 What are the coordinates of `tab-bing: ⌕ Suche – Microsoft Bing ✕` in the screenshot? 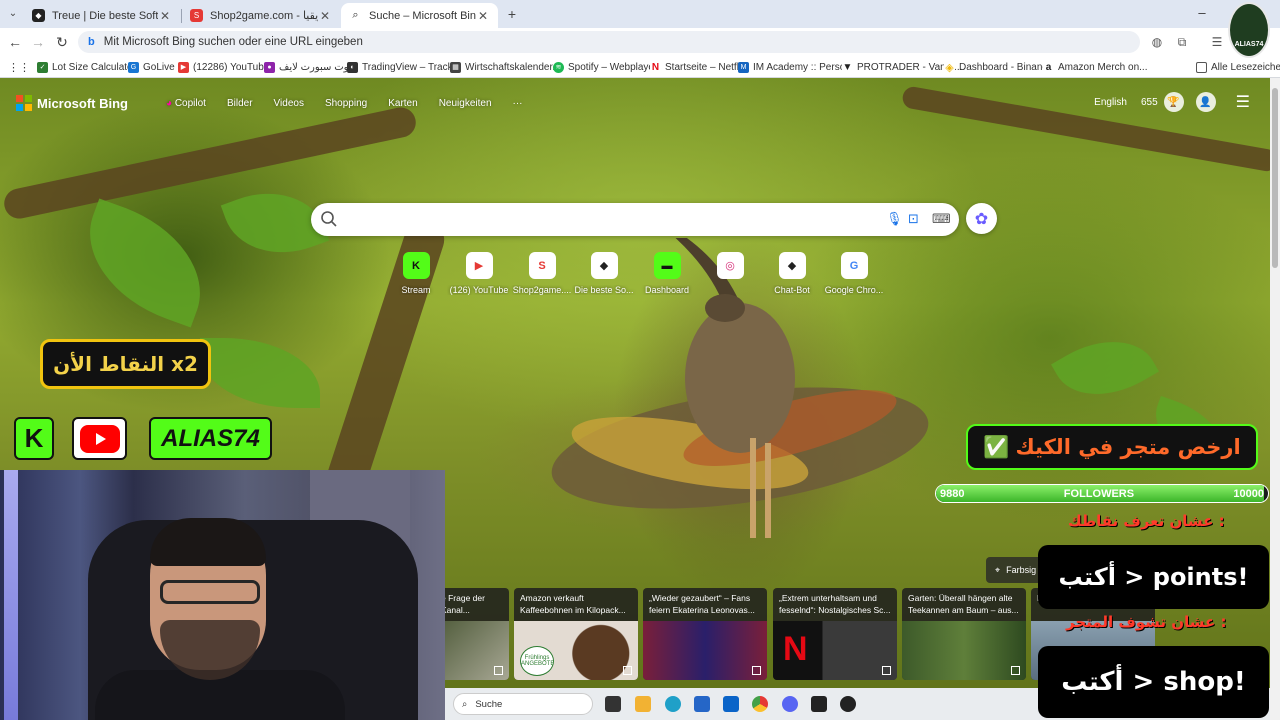 It's located at (419, 15).